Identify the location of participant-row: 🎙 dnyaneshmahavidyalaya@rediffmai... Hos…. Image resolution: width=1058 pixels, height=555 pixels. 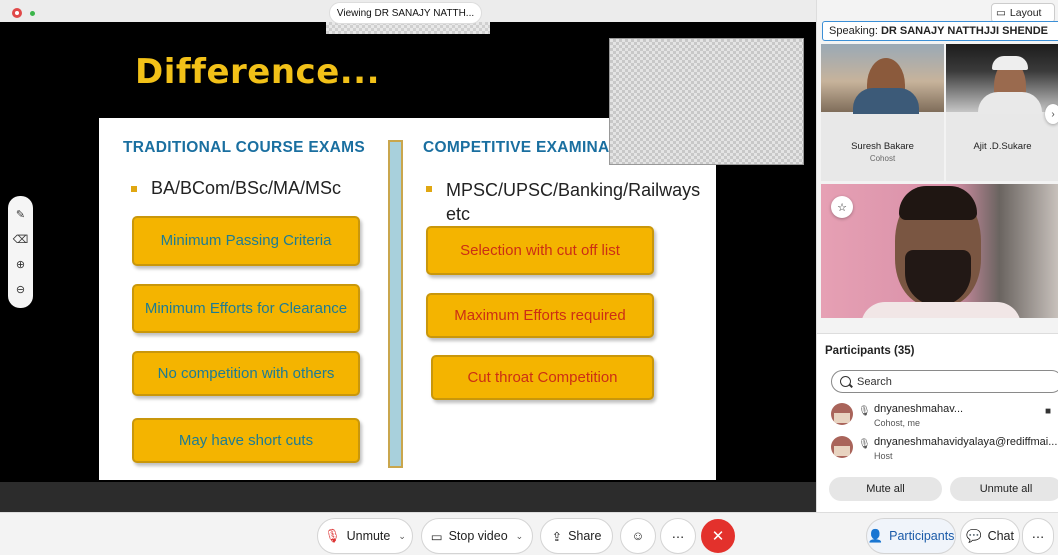
(943, 449).